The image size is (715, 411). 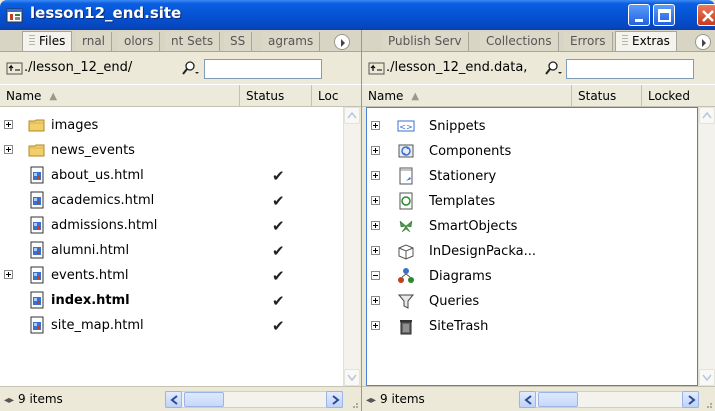 I want to click on tab-diagrams: agrams, so click(x=291, y=41).